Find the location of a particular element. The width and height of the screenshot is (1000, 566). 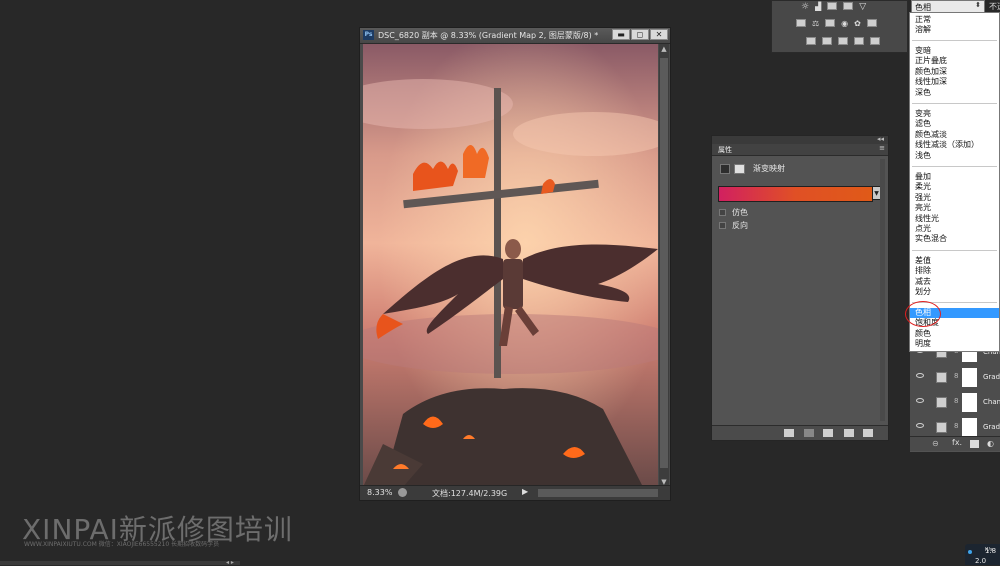

posterize-icon is located at coordinates (827, 41).